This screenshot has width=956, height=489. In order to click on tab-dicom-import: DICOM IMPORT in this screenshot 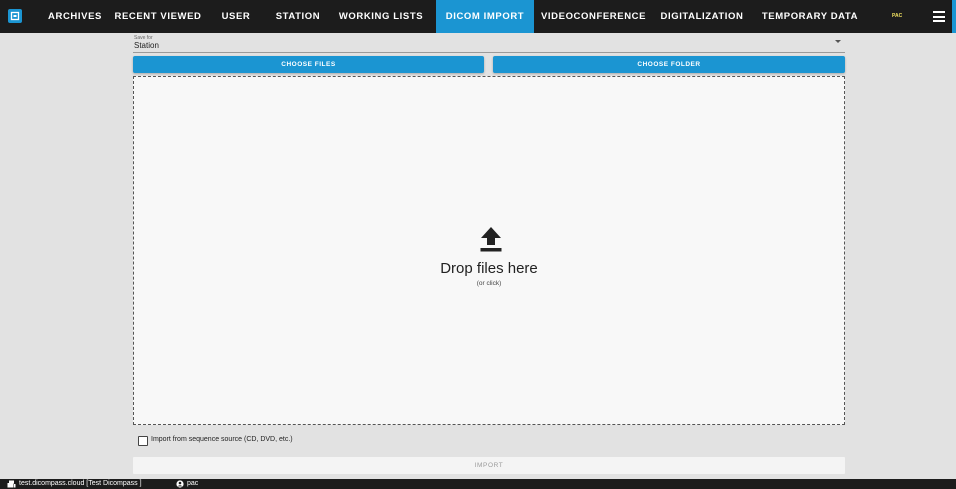, I will do `click(485, 16)`.